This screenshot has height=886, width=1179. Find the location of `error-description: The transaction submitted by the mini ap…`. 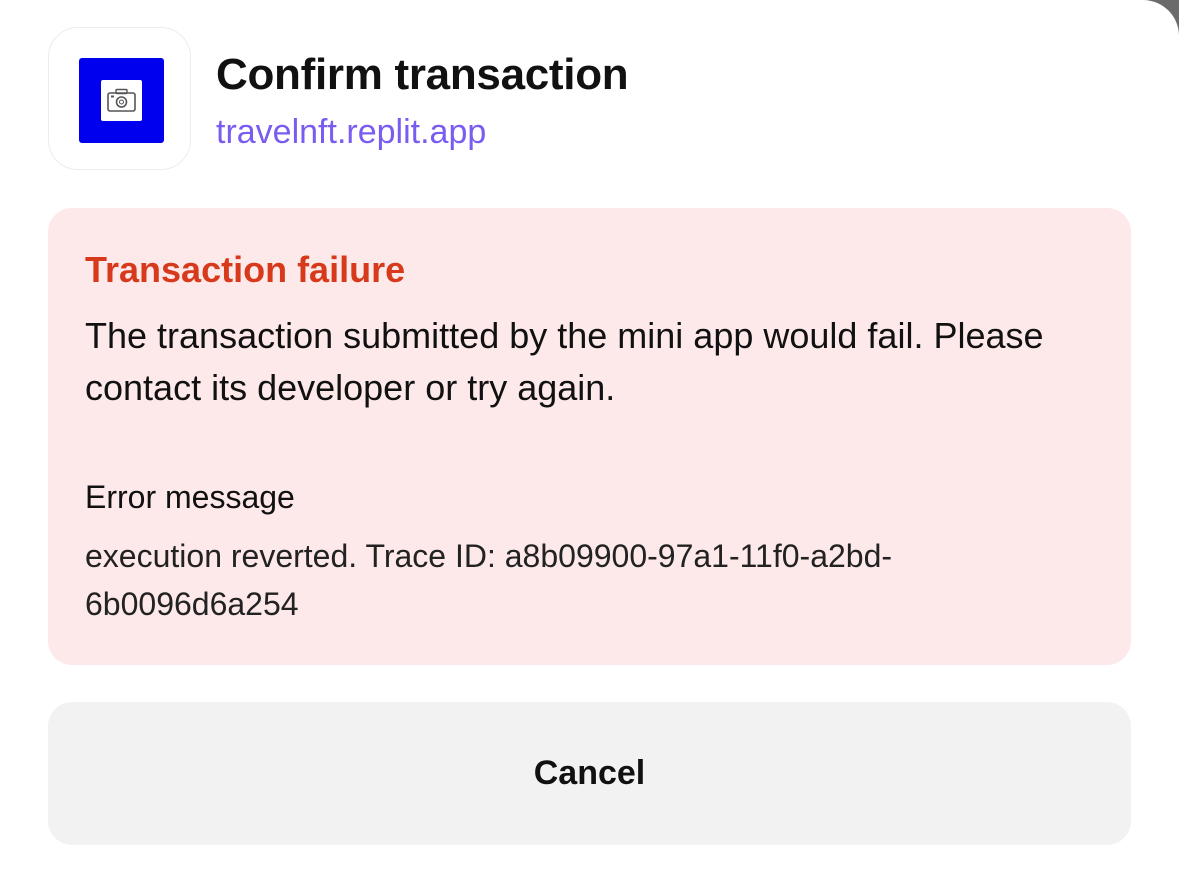

error-description: The transaction submitted by the mini ap… is located at coordinates (564, 361).